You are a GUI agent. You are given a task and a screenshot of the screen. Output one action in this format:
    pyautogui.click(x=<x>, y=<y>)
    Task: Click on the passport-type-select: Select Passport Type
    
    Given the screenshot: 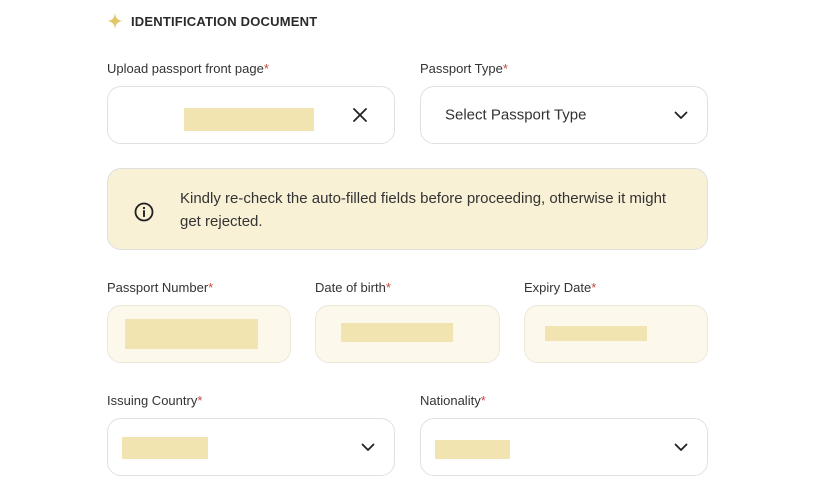 What is the action you would take?
    pyautogui.click(x=564, y=115)
    